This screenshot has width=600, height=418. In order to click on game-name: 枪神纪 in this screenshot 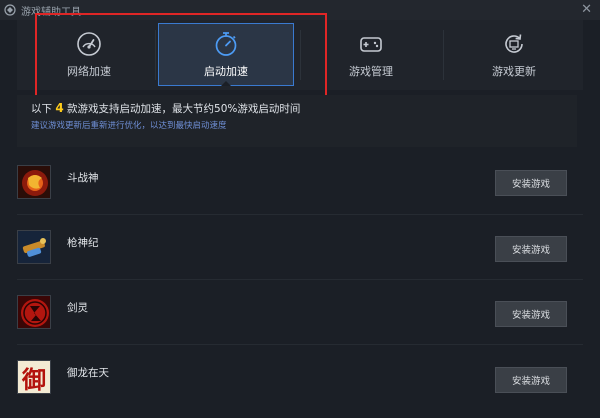, I will do `click(83, 243)`.